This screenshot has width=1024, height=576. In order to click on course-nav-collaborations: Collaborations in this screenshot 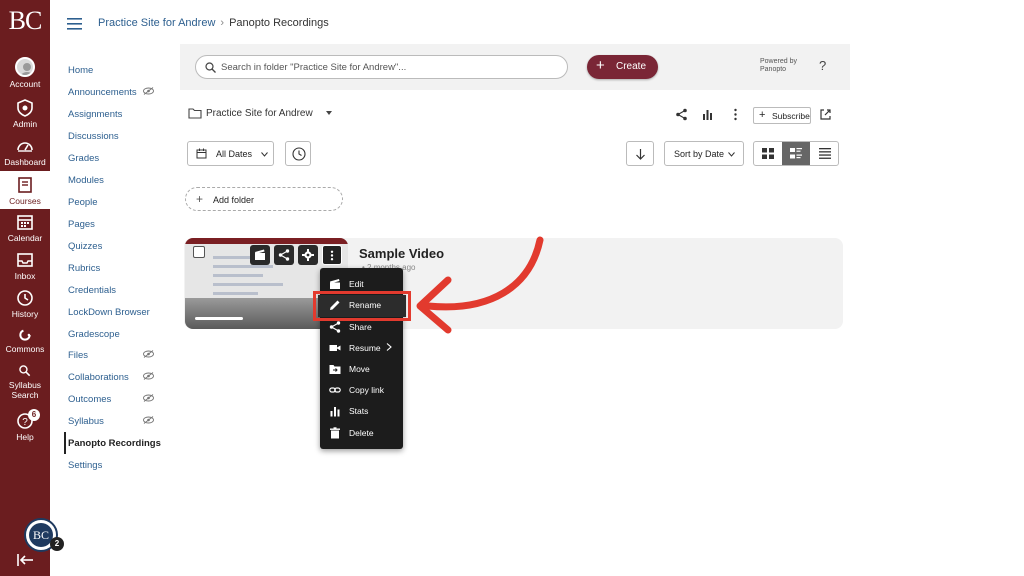, I will do `click(98, 377)`.